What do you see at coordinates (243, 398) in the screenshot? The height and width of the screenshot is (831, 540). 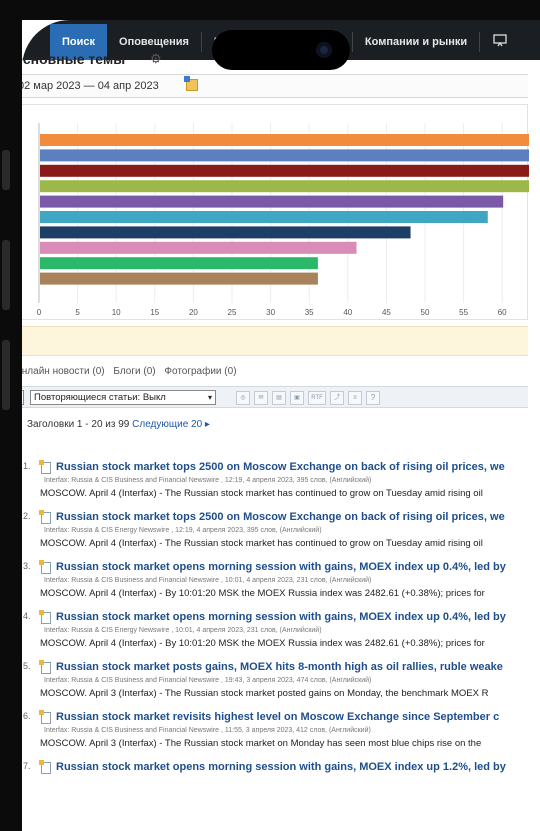 I see `rss-icon: ◎` at bounding box center [243, 398].